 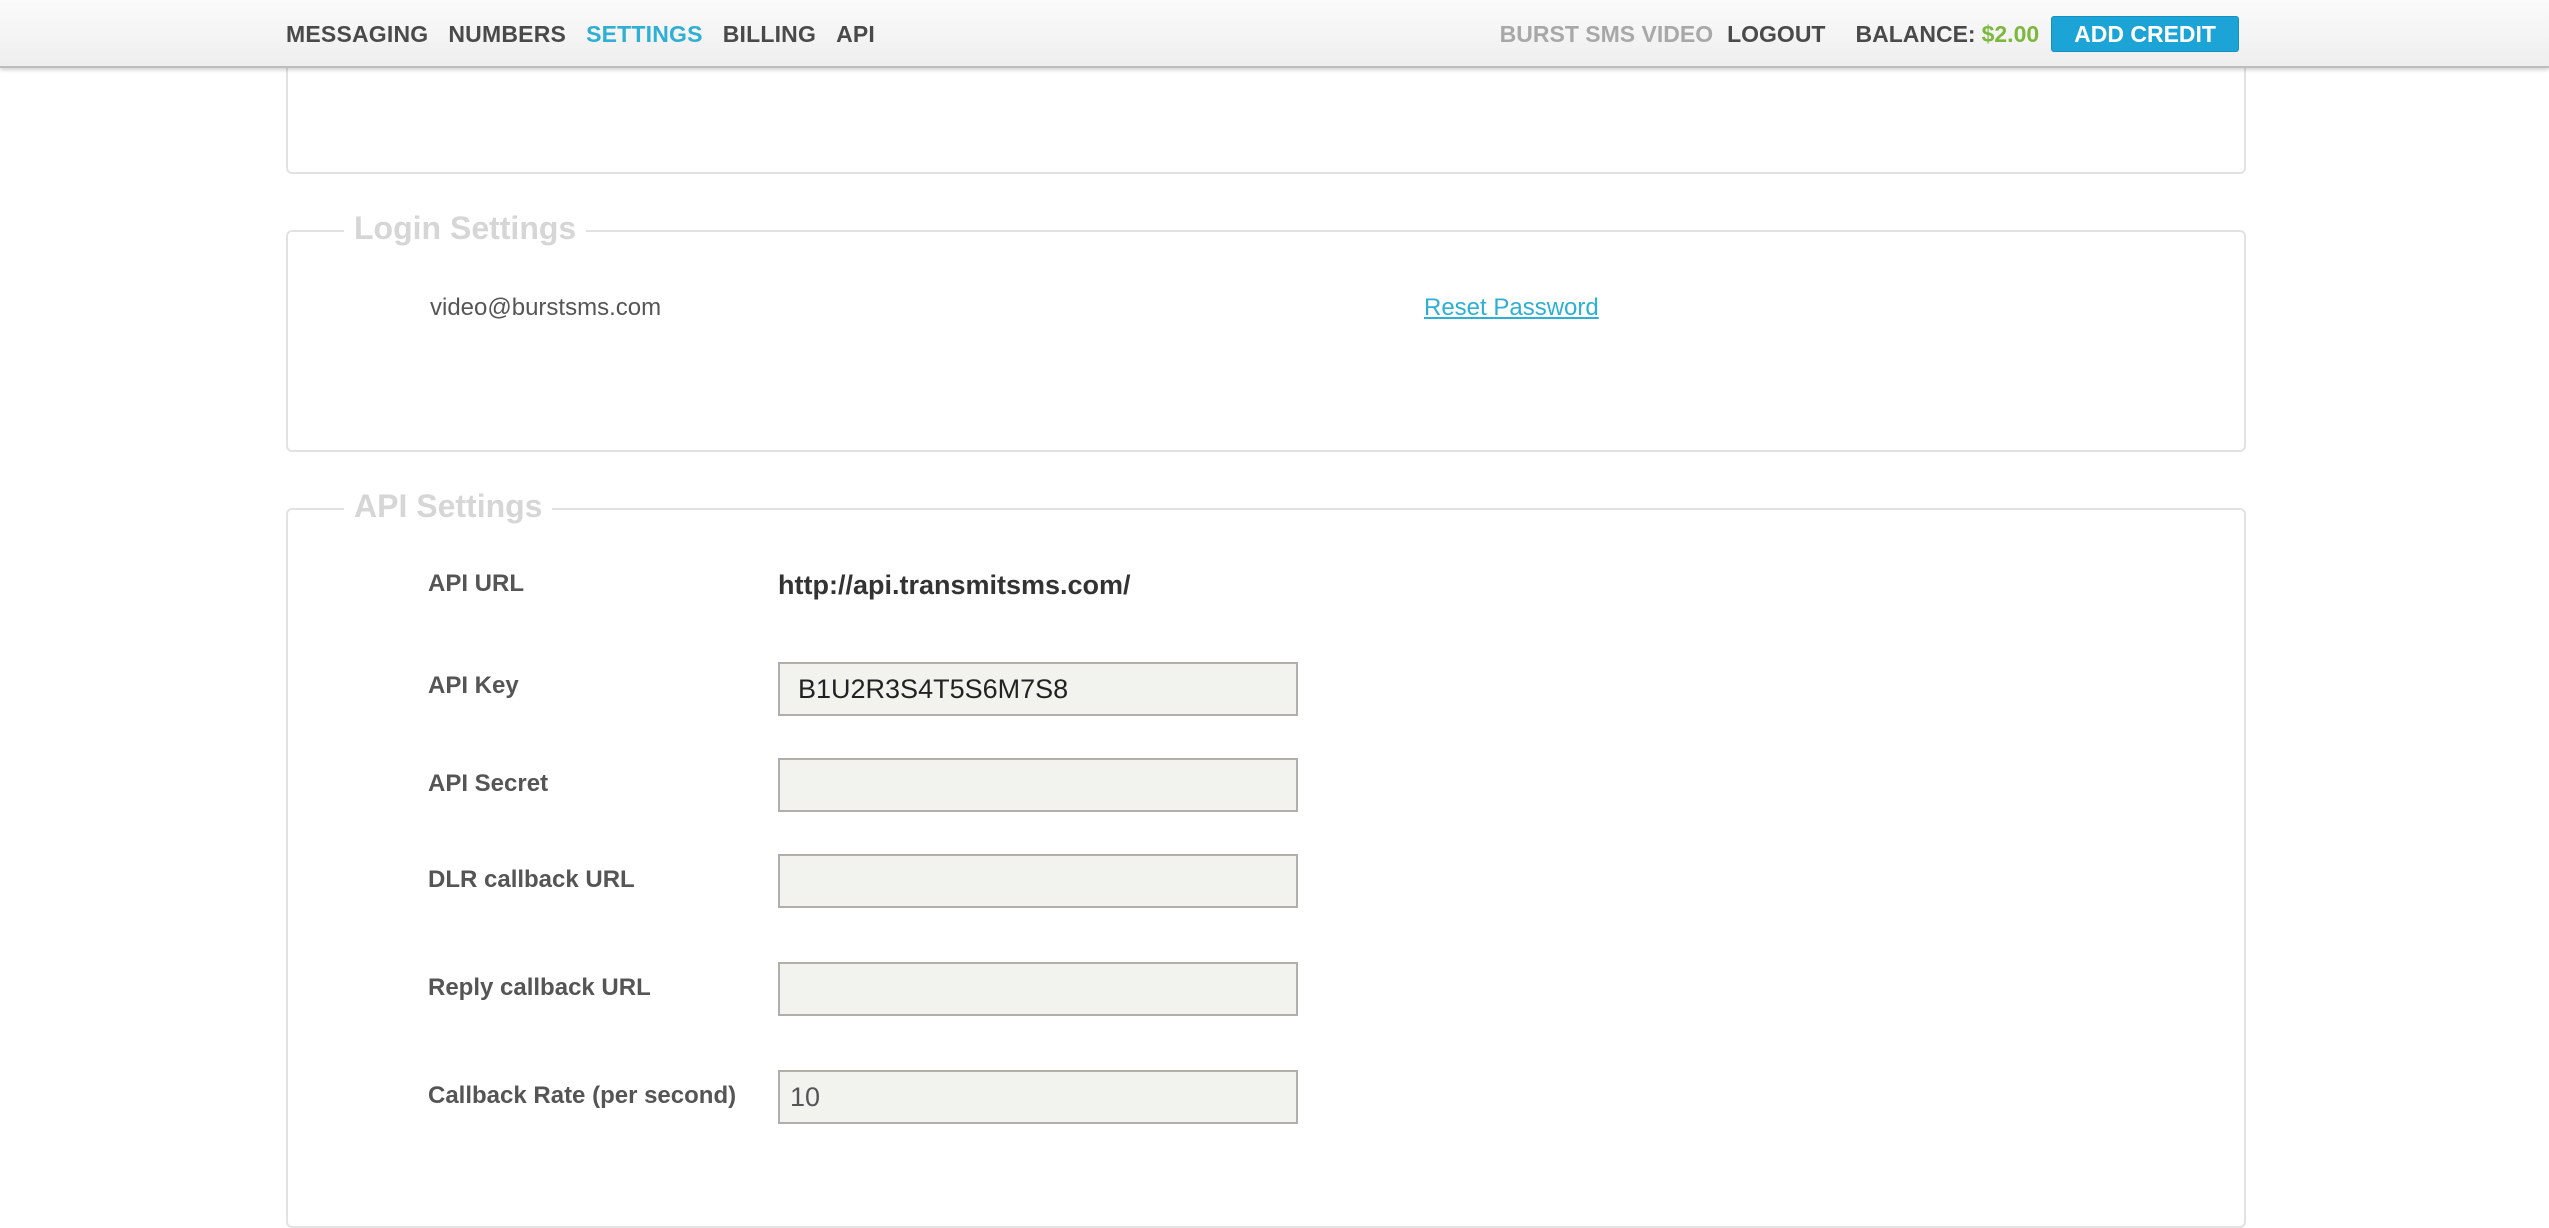 What do you see at coordinates (507, 34) in the screenshot?
I see `nav-item-numbers: NUMBERS` at bounding box center [507, 34].